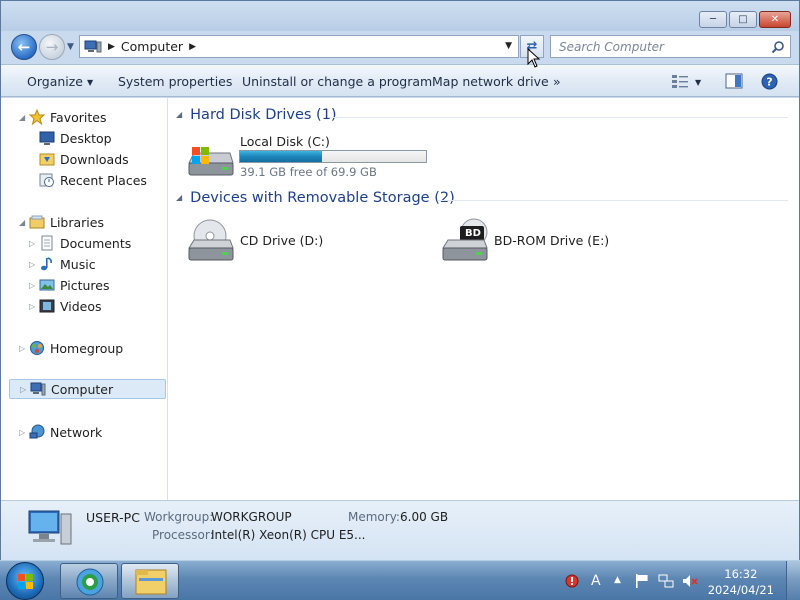 This screenshot has height=600, width=800. I want to click on sidebar-item-label: Videos, so click(81, 306).